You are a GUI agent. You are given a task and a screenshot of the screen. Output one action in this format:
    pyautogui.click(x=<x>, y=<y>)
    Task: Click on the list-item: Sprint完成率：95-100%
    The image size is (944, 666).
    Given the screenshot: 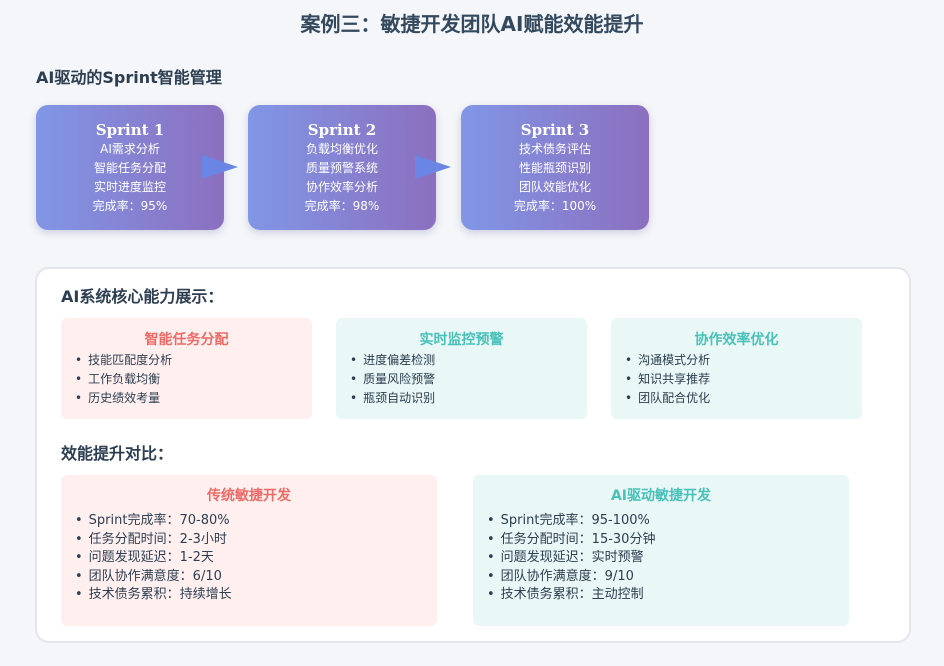 What is the action you would take?
    pyautogui.click(x=668, y=521)
    